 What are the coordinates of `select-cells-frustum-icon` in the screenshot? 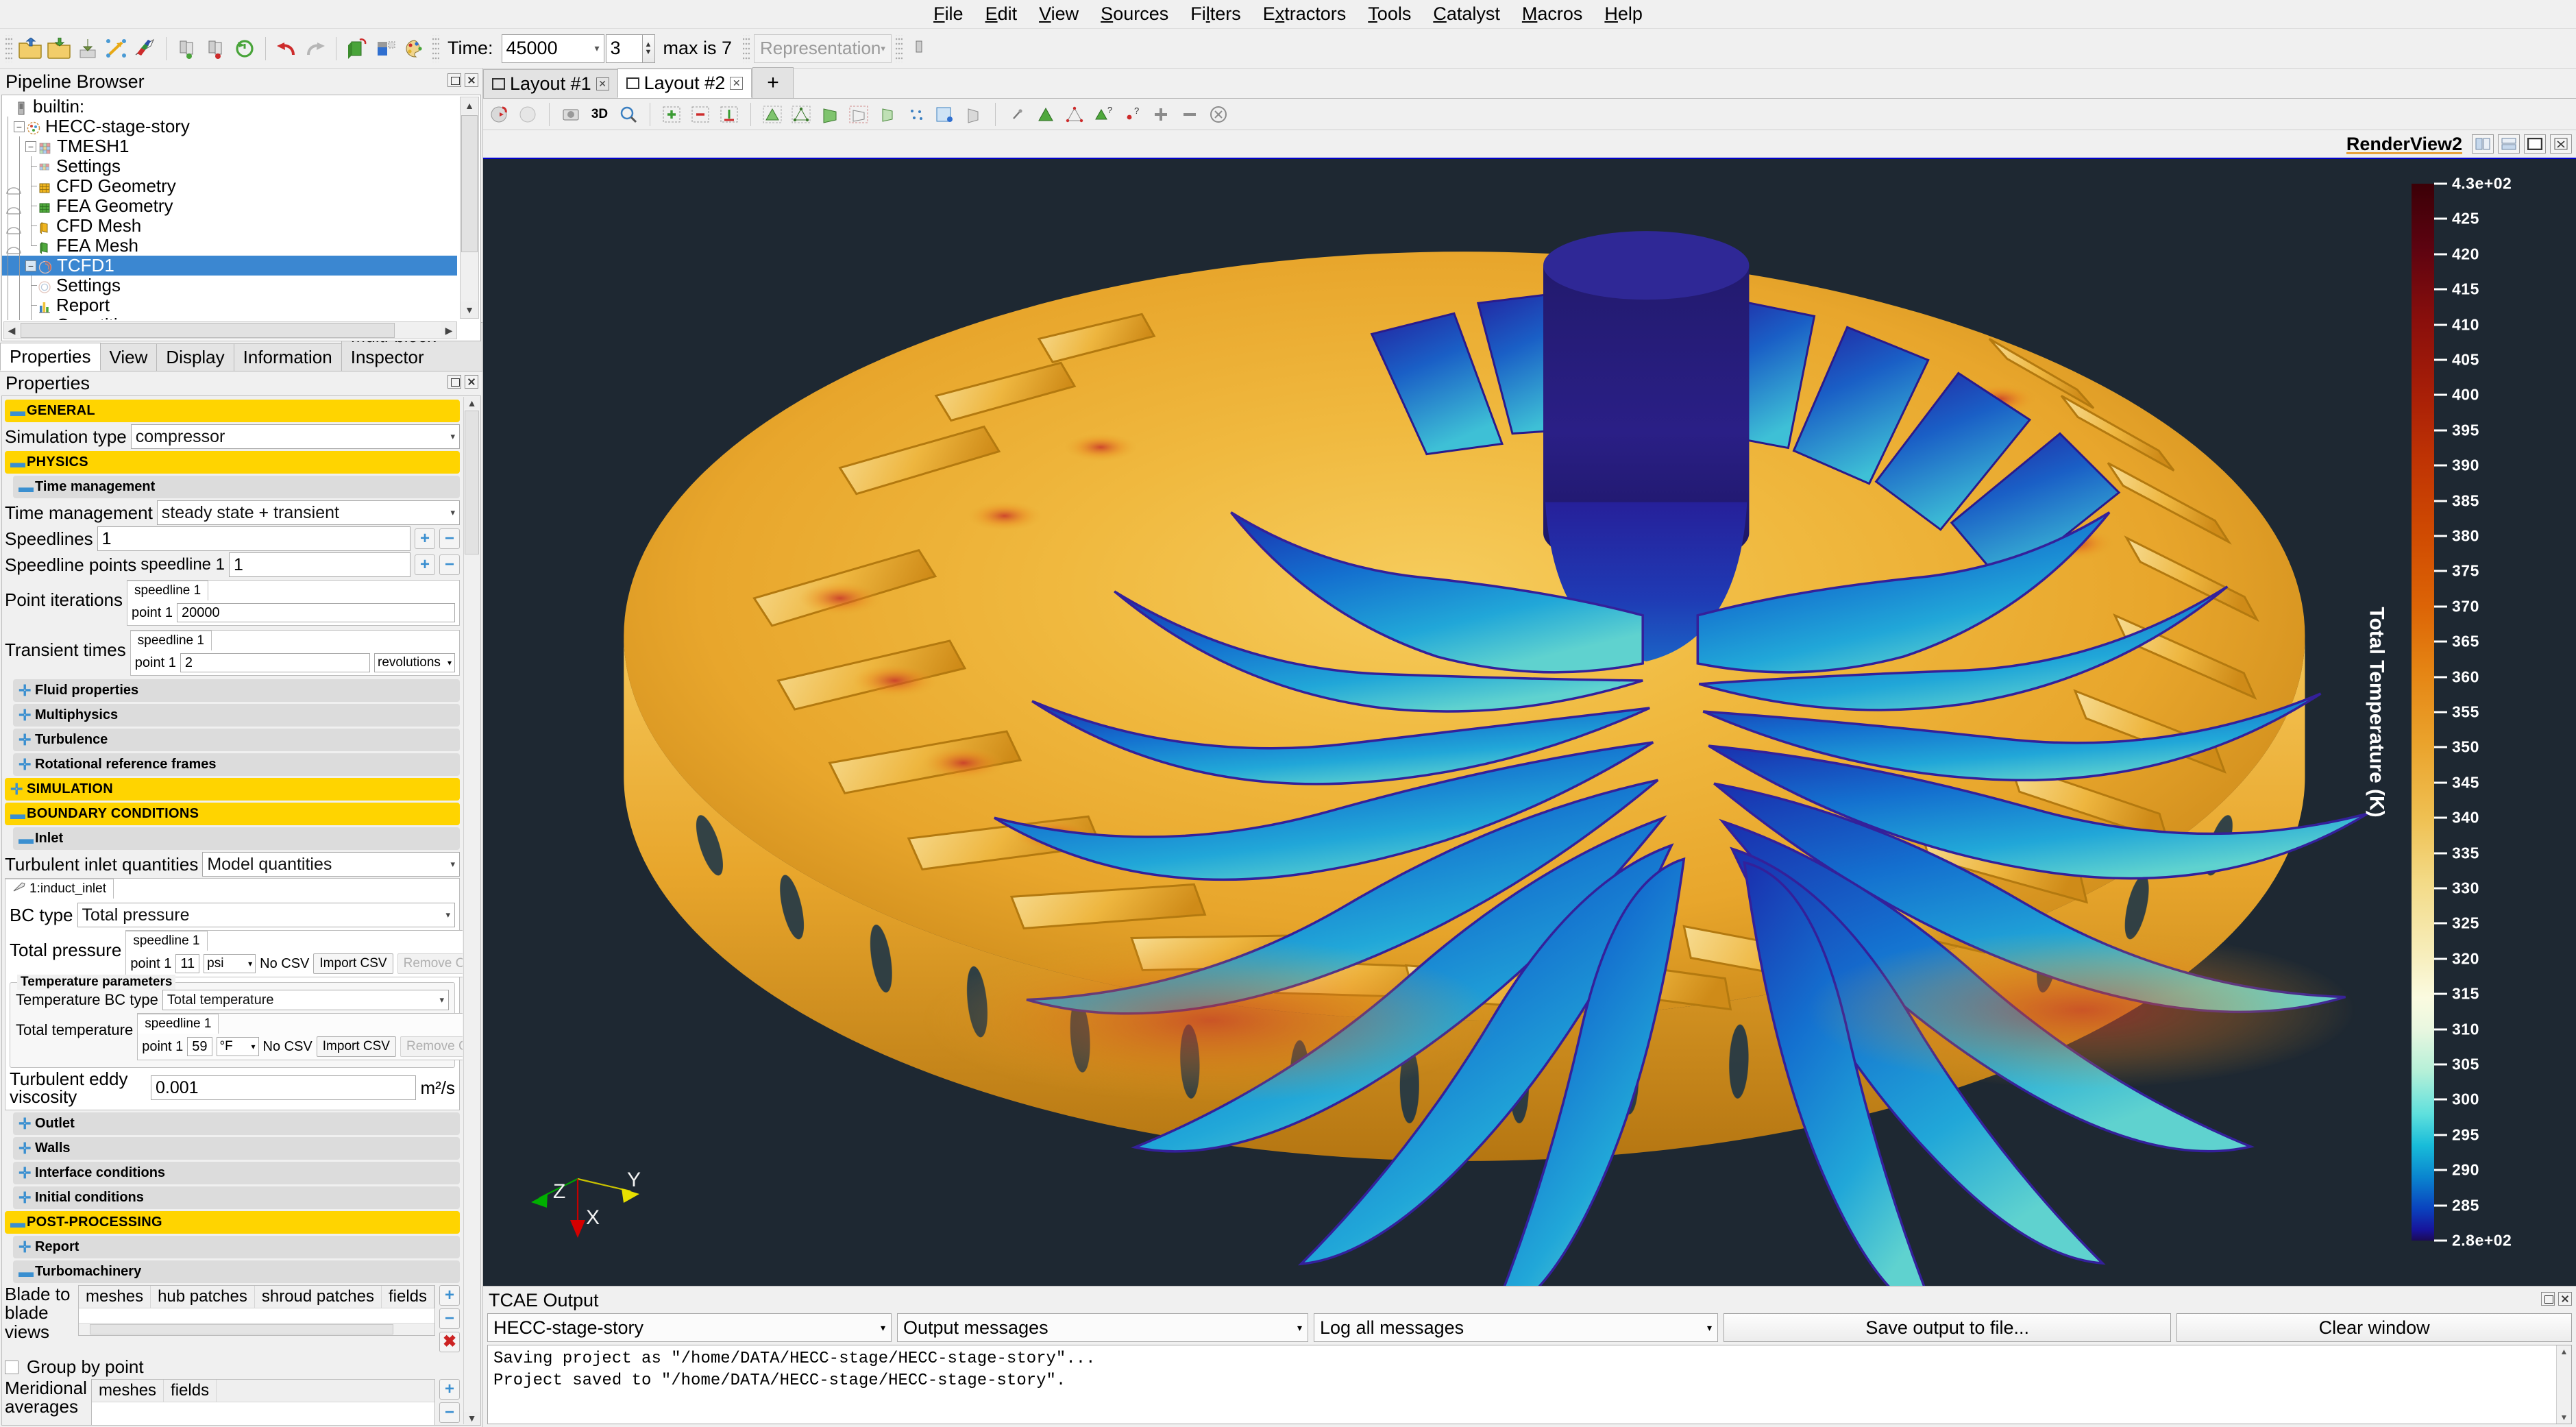 It's located at (830, 114).